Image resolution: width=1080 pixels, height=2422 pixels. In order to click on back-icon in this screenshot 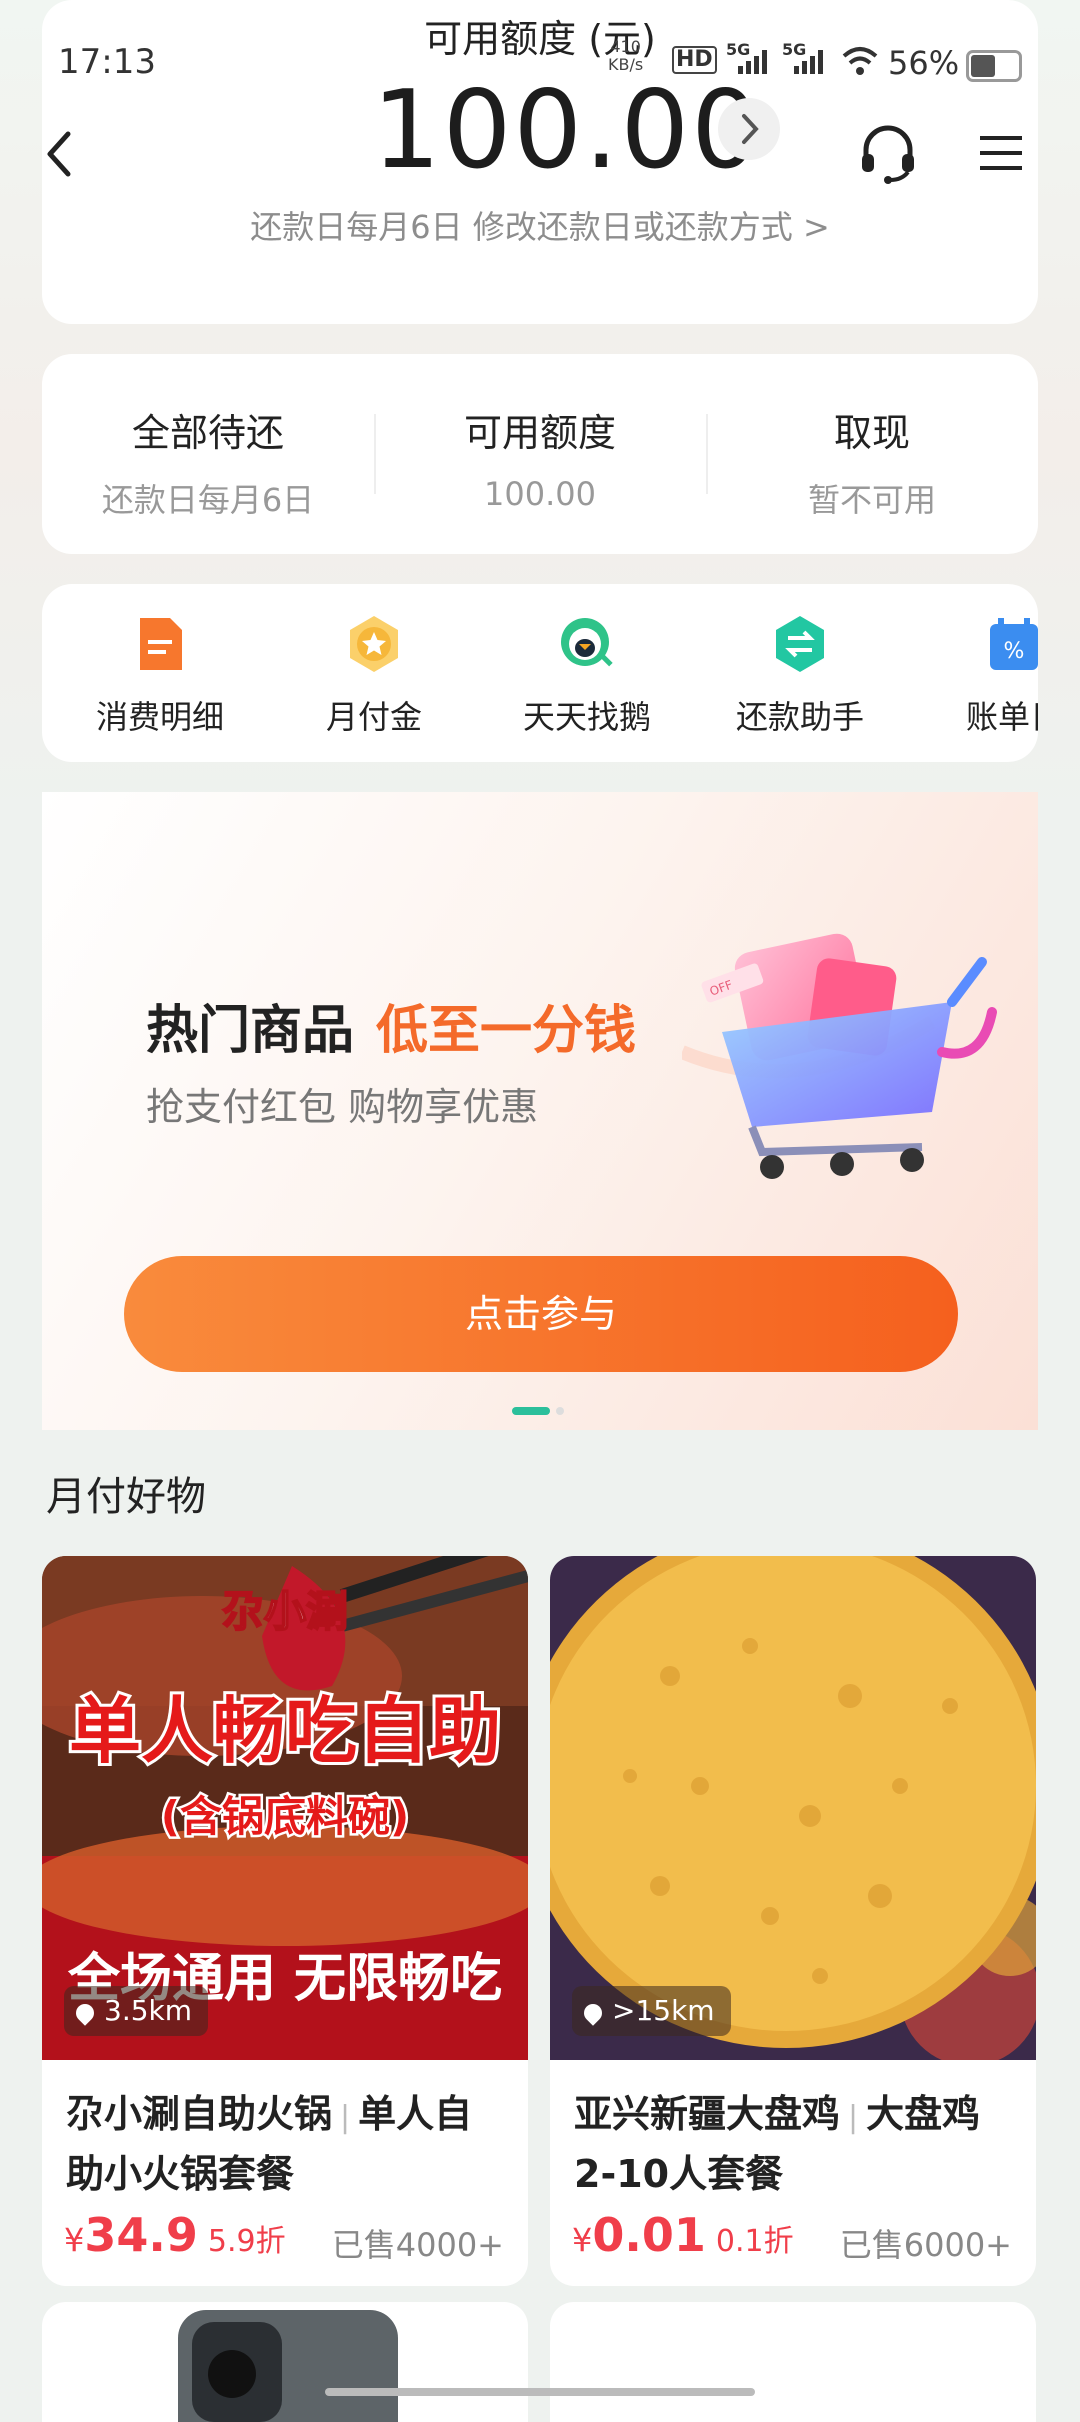, I will do `click(60, 154)`.